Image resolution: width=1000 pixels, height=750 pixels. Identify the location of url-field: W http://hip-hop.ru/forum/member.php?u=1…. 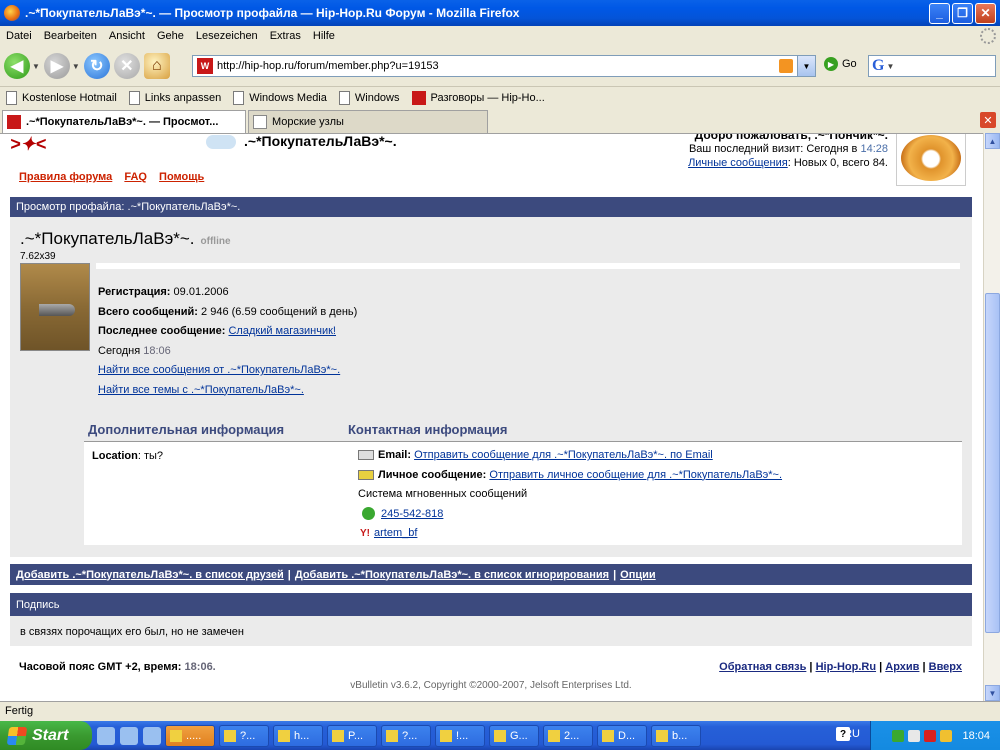
(504, 66).